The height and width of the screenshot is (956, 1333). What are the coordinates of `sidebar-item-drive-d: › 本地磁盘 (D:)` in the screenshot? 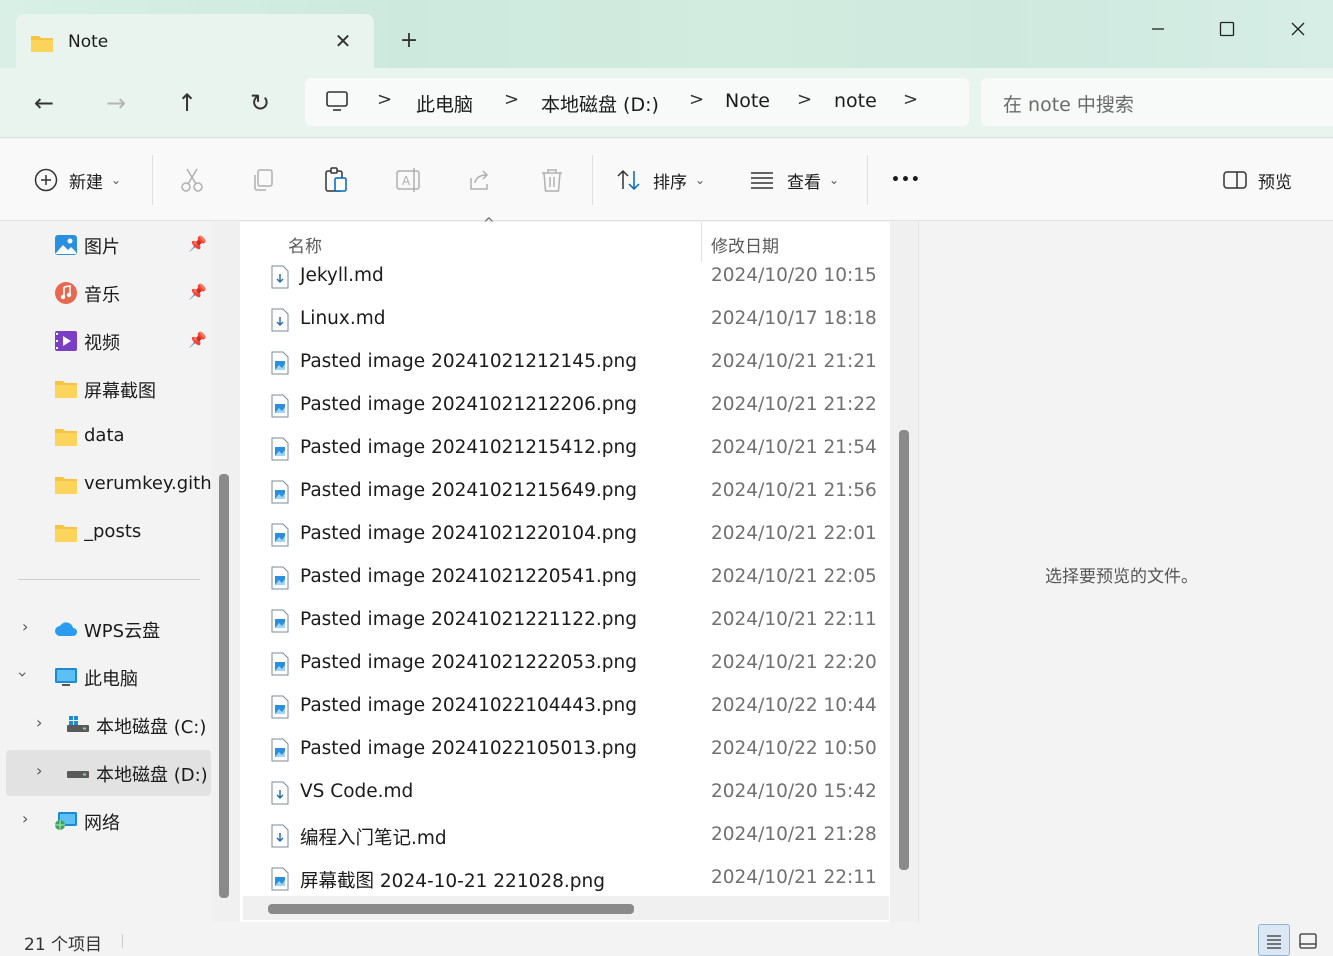 It's located at (108, 773).